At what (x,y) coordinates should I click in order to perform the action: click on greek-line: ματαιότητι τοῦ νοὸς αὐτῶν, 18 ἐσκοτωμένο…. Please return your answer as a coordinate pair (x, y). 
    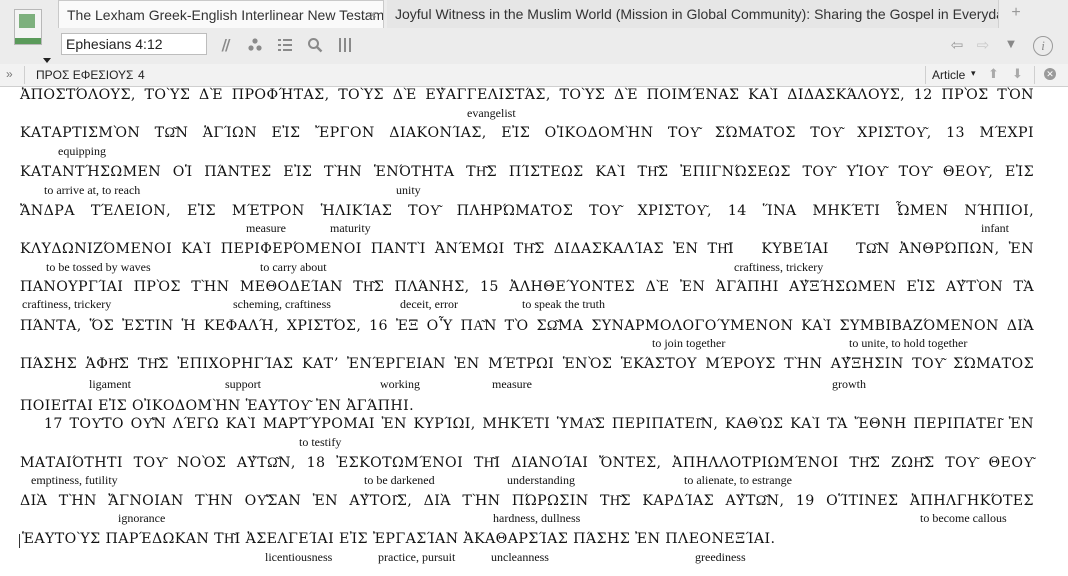
    Looking at the image, I should click on (527, 463).